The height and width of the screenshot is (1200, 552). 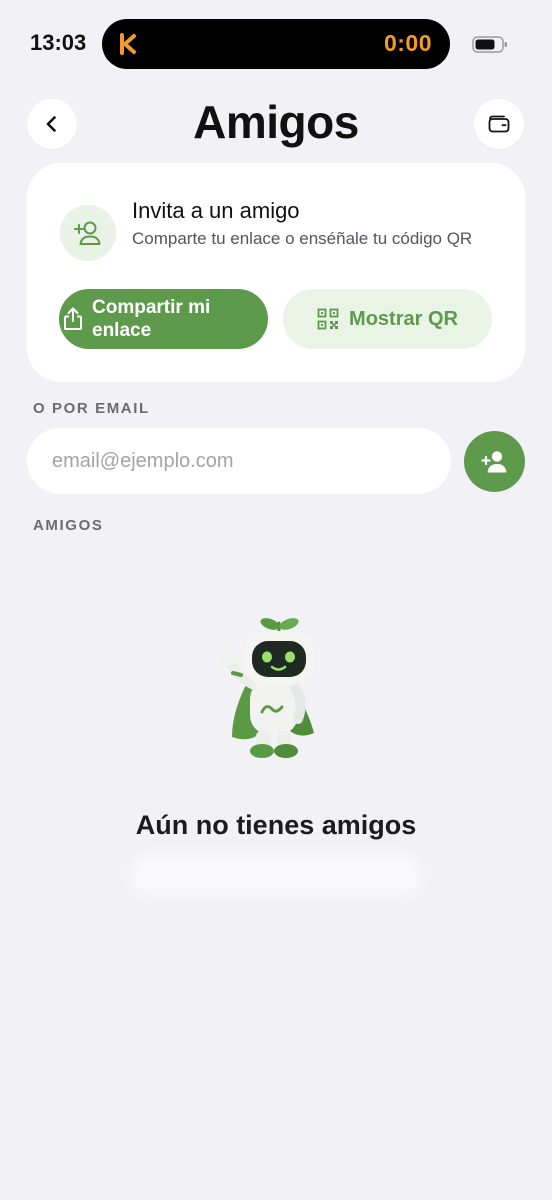 What do you see at coordinates (267, 688) in the screenshot?
I see `robot-mascot-illustration` at bounding box center [267, 688].